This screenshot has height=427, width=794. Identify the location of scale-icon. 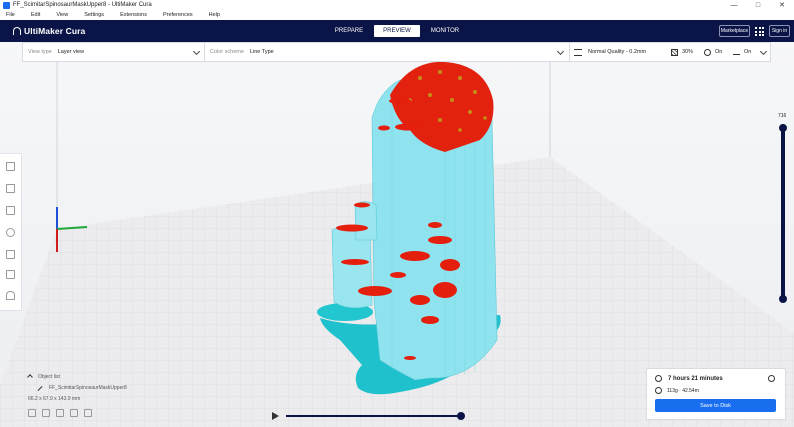
(10, 188).